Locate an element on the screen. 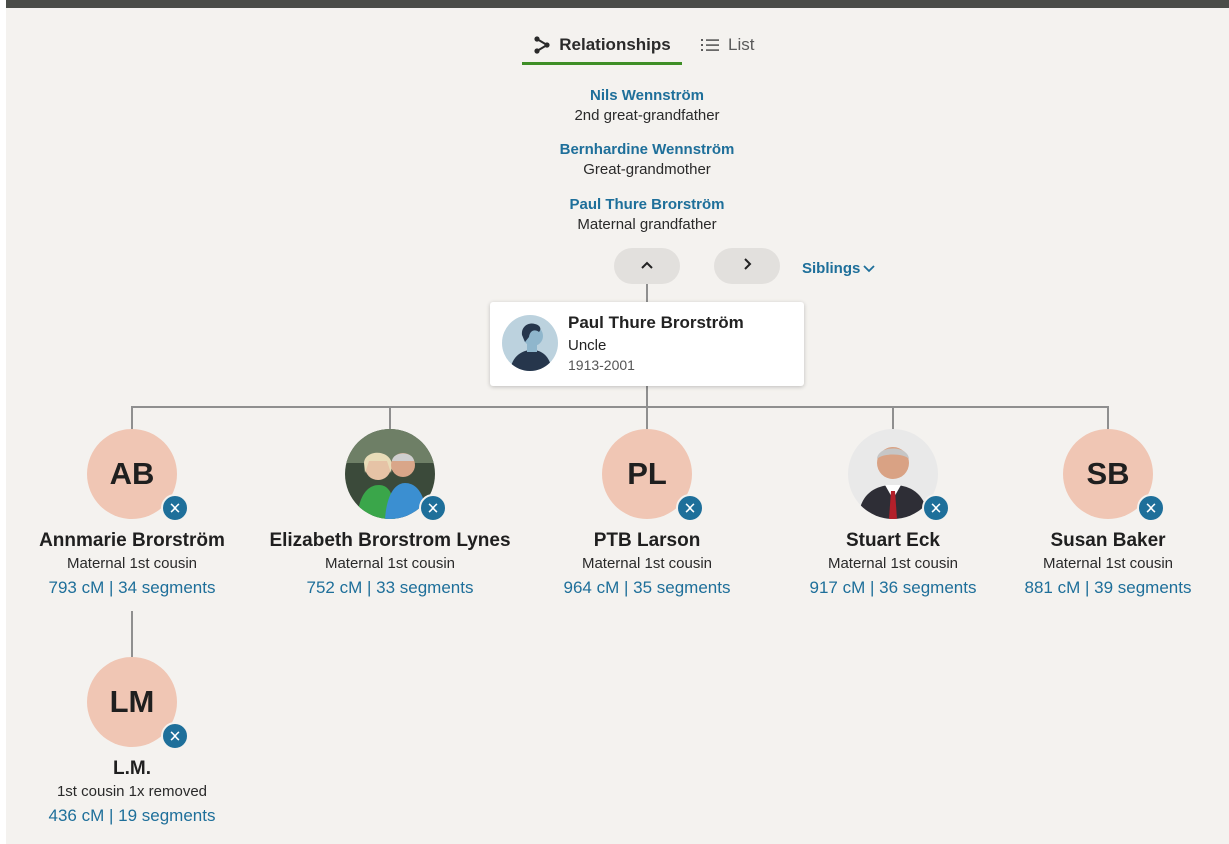 Image resolution: width=1229 pixels, height=844 pixels. view-tabs: Relationships List is located at coordinates (614, 46).